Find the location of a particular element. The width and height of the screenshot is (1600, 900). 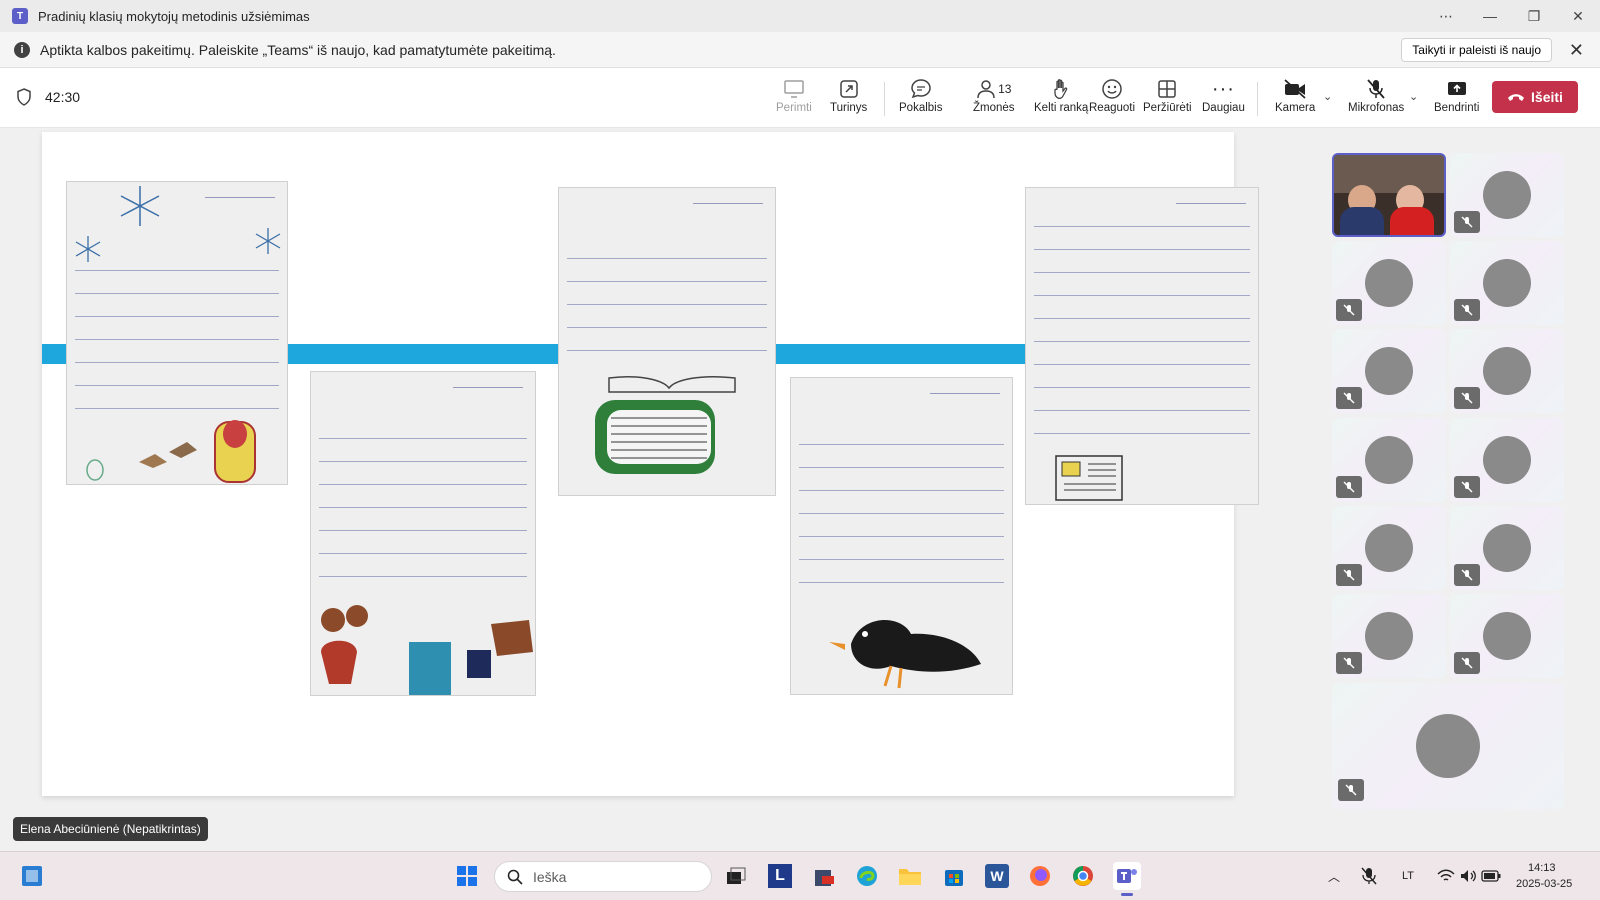

firefox-icon is located at coordinates (1040, 876).